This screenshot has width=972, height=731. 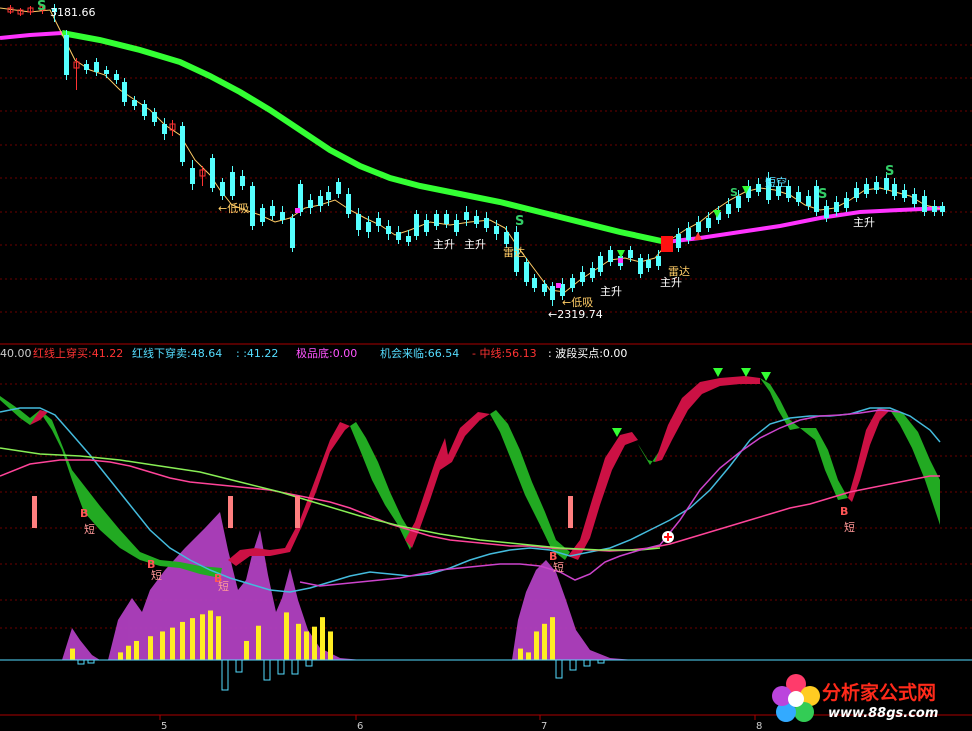 I want to click on legend-entry: 红线上穿买:41.22, so click(x=78, y=353).